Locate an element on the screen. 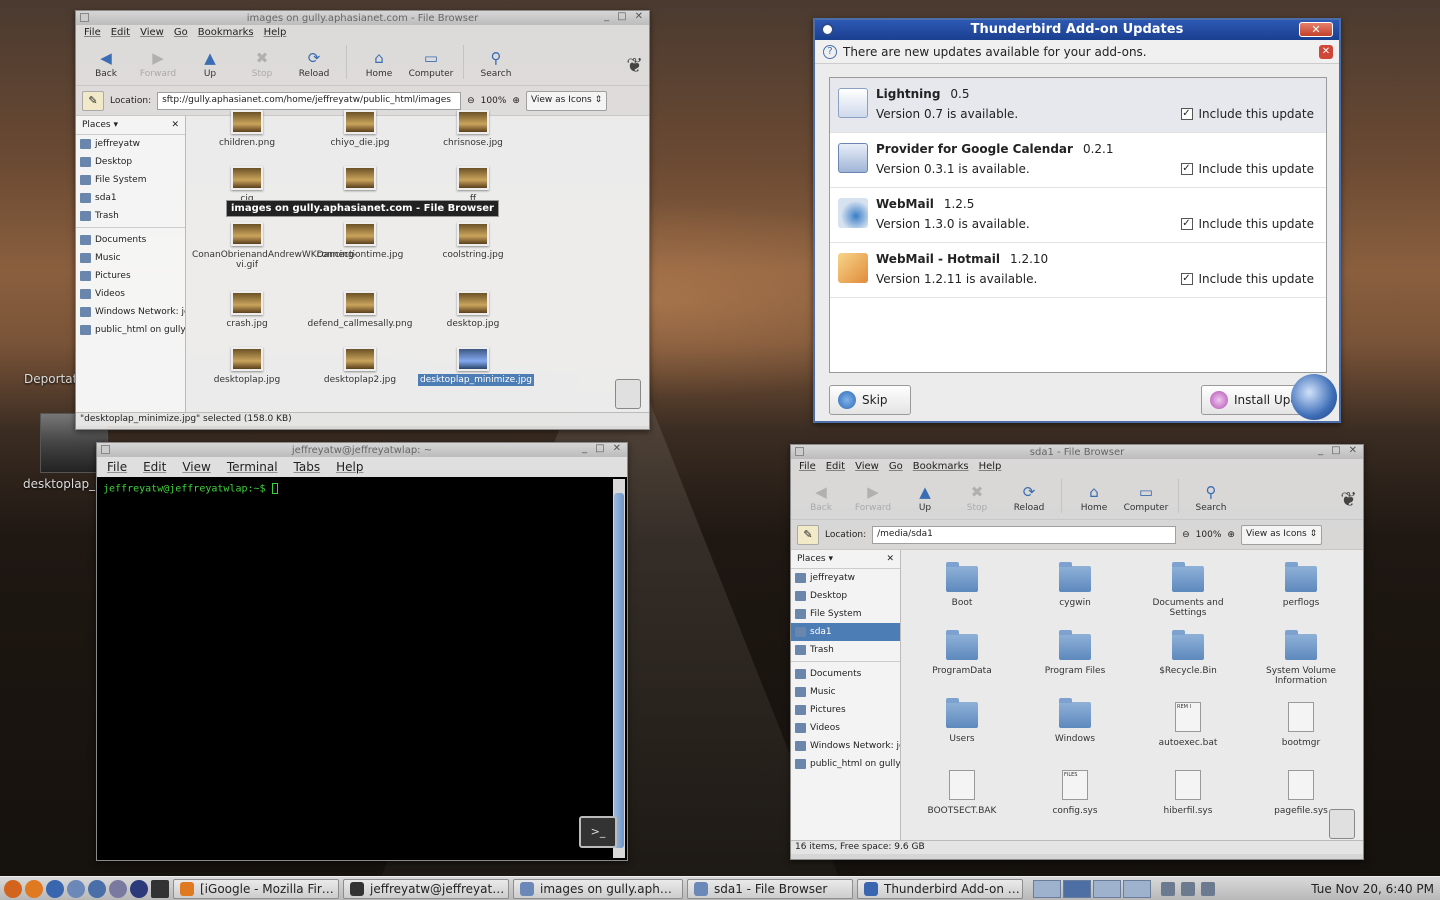  sidebar-item-sda1: sda1 is located at coordinates (130, 198).